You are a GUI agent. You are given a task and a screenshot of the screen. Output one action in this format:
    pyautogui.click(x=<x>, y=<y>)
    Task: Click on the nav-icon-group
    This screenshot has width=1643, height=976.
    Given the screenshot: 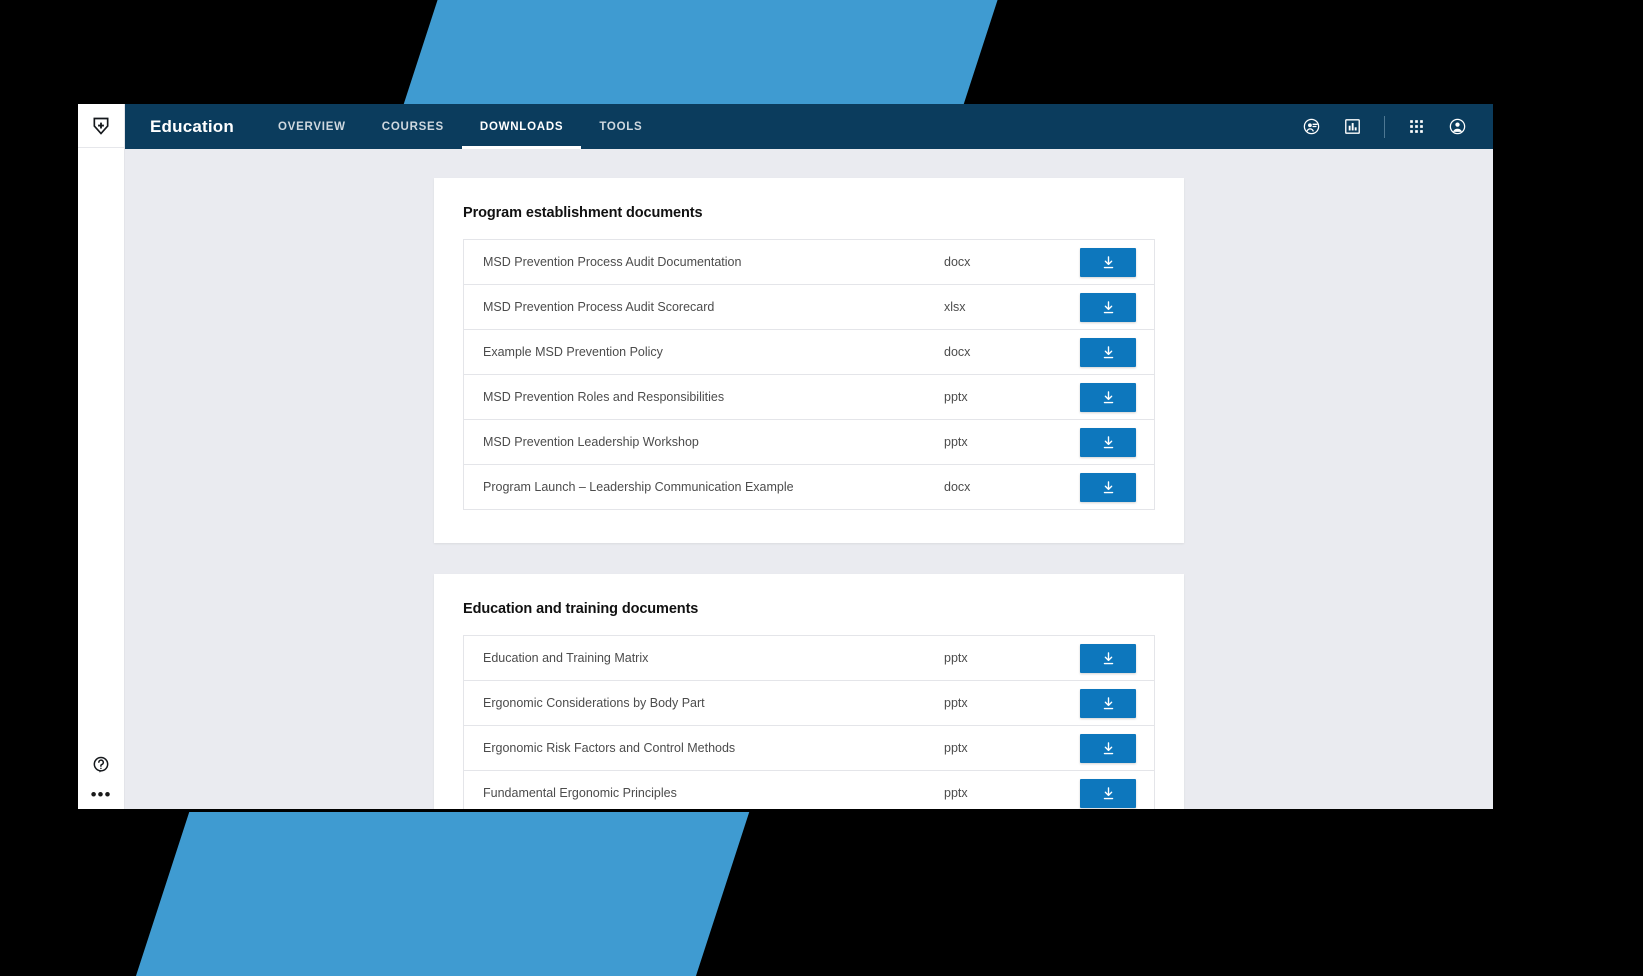 What is the action you would take?
    pyautogui.click(x=1397, y=126)
    